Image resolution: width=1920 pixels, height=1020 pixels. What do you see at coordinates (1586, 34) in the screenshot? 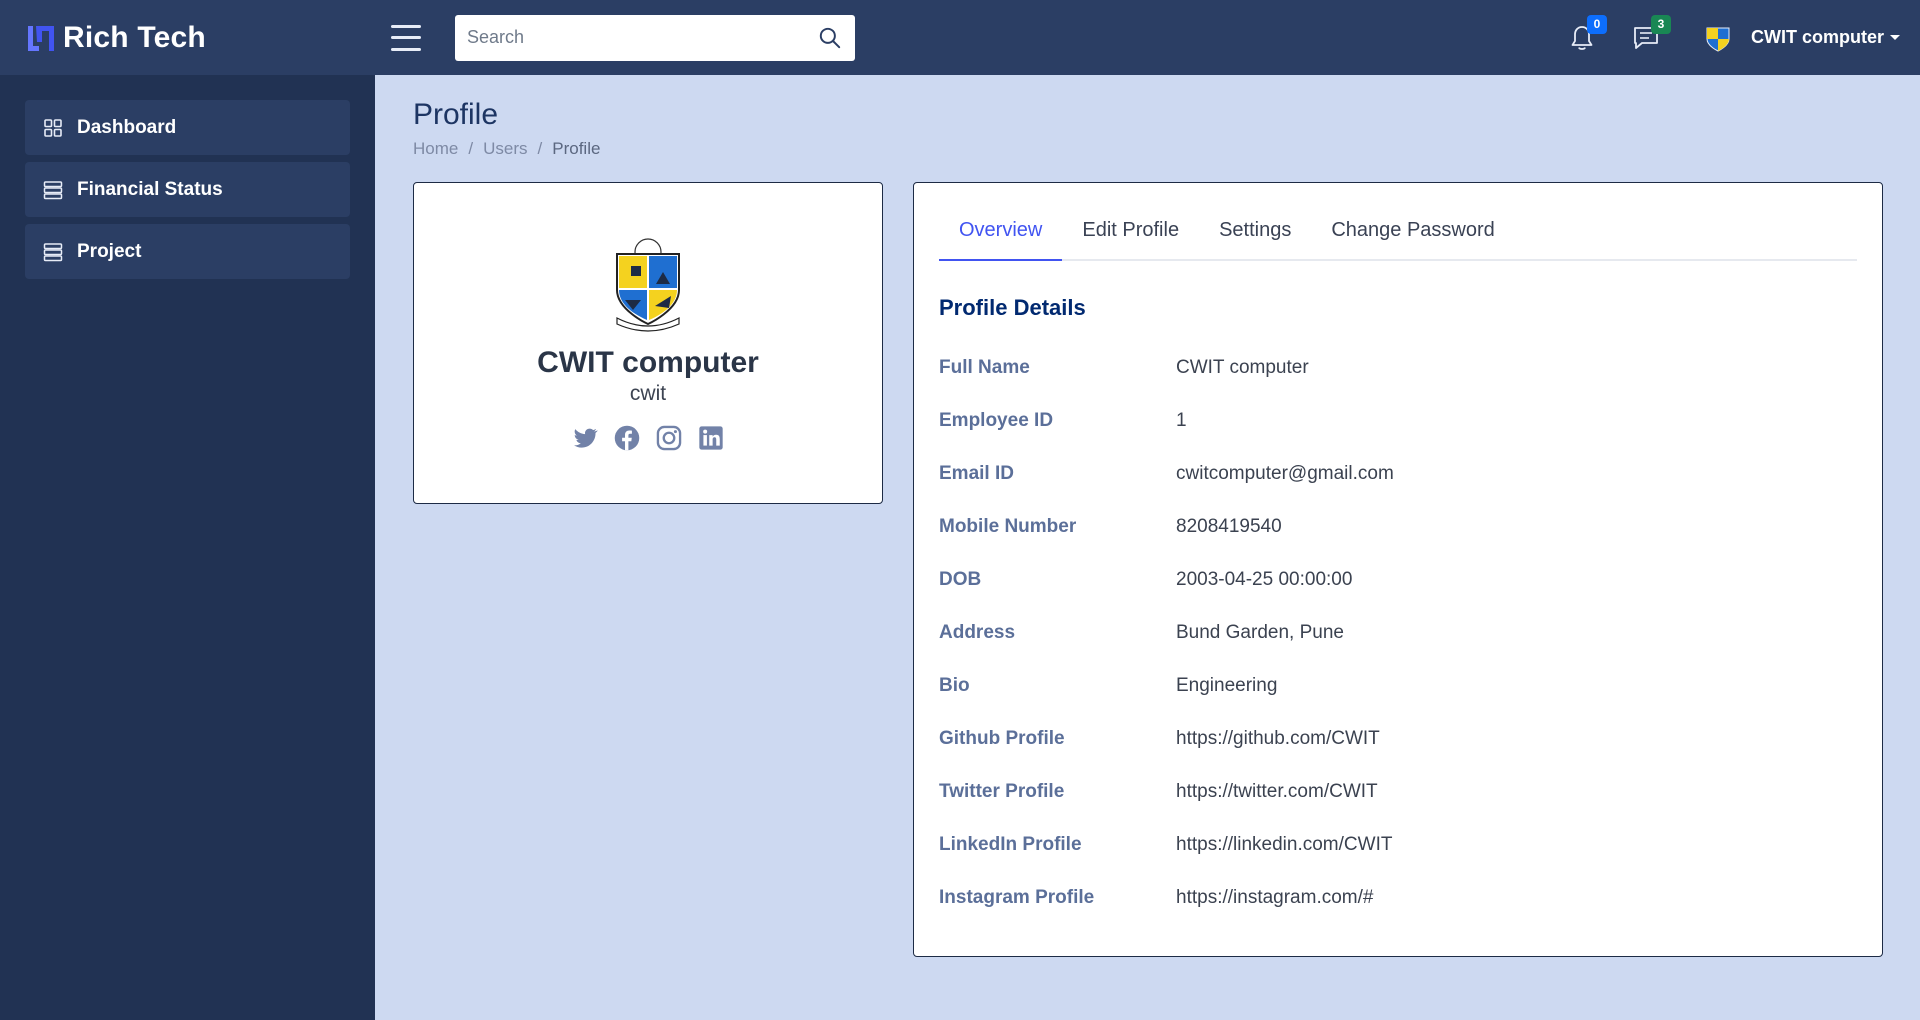
I see `notifications-button: 0` at bounding box center [1586, 34].